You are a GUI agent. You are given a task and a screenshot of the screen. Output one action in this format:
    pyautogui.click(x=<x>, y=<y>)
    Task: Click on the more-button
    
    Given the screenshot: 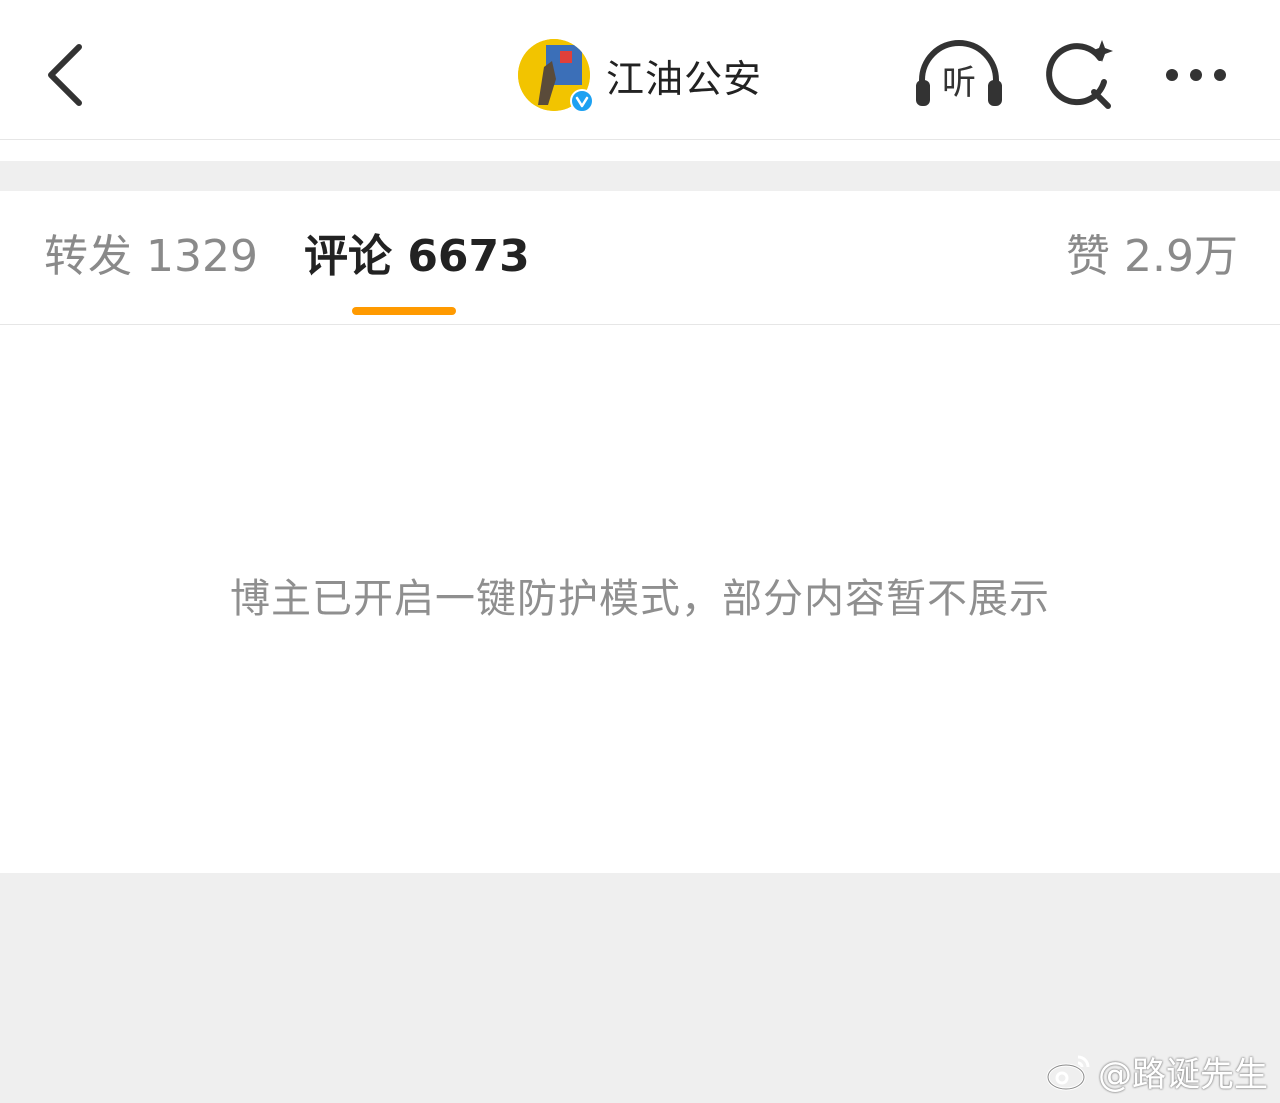 What is the action you would take?
    pyautogui.click(x=1198, y=75)
    